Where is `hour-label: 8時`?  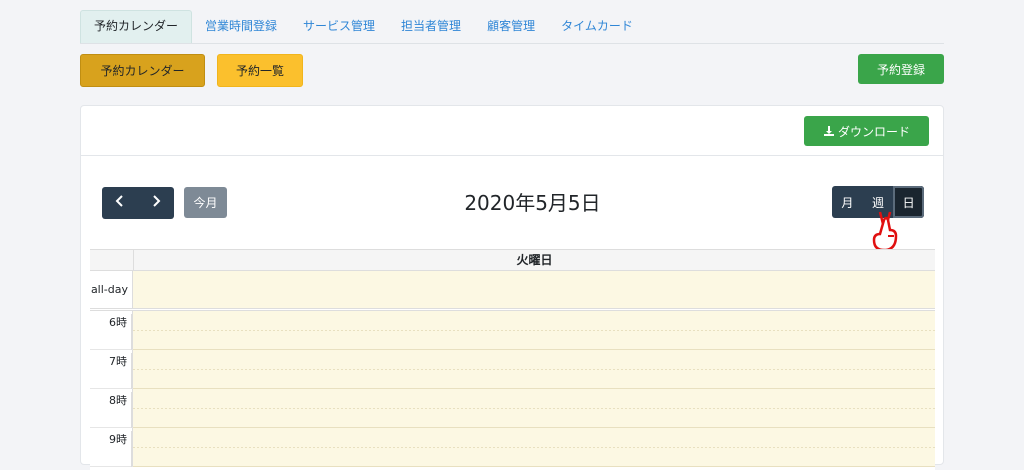
hour-label: 8時 is located at coordinates (110, 410).